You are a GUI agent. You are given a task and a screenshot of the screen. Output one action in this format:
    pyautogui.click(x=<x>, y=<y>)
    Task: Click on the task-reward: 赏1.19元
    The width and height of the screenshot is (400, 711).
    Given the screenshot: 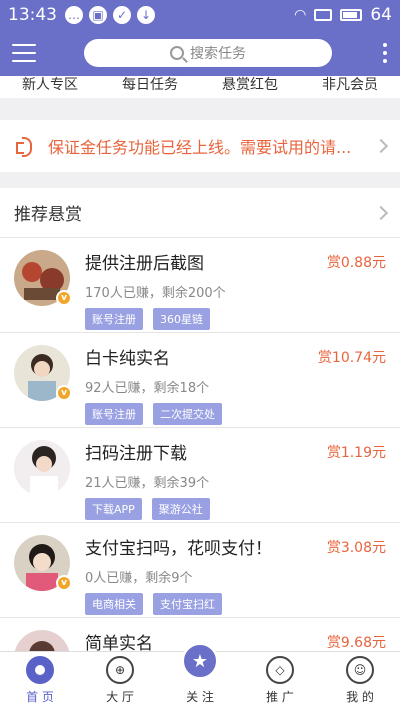 What is the action you would take?
    pyautogui.click(x=356, y=453)
    